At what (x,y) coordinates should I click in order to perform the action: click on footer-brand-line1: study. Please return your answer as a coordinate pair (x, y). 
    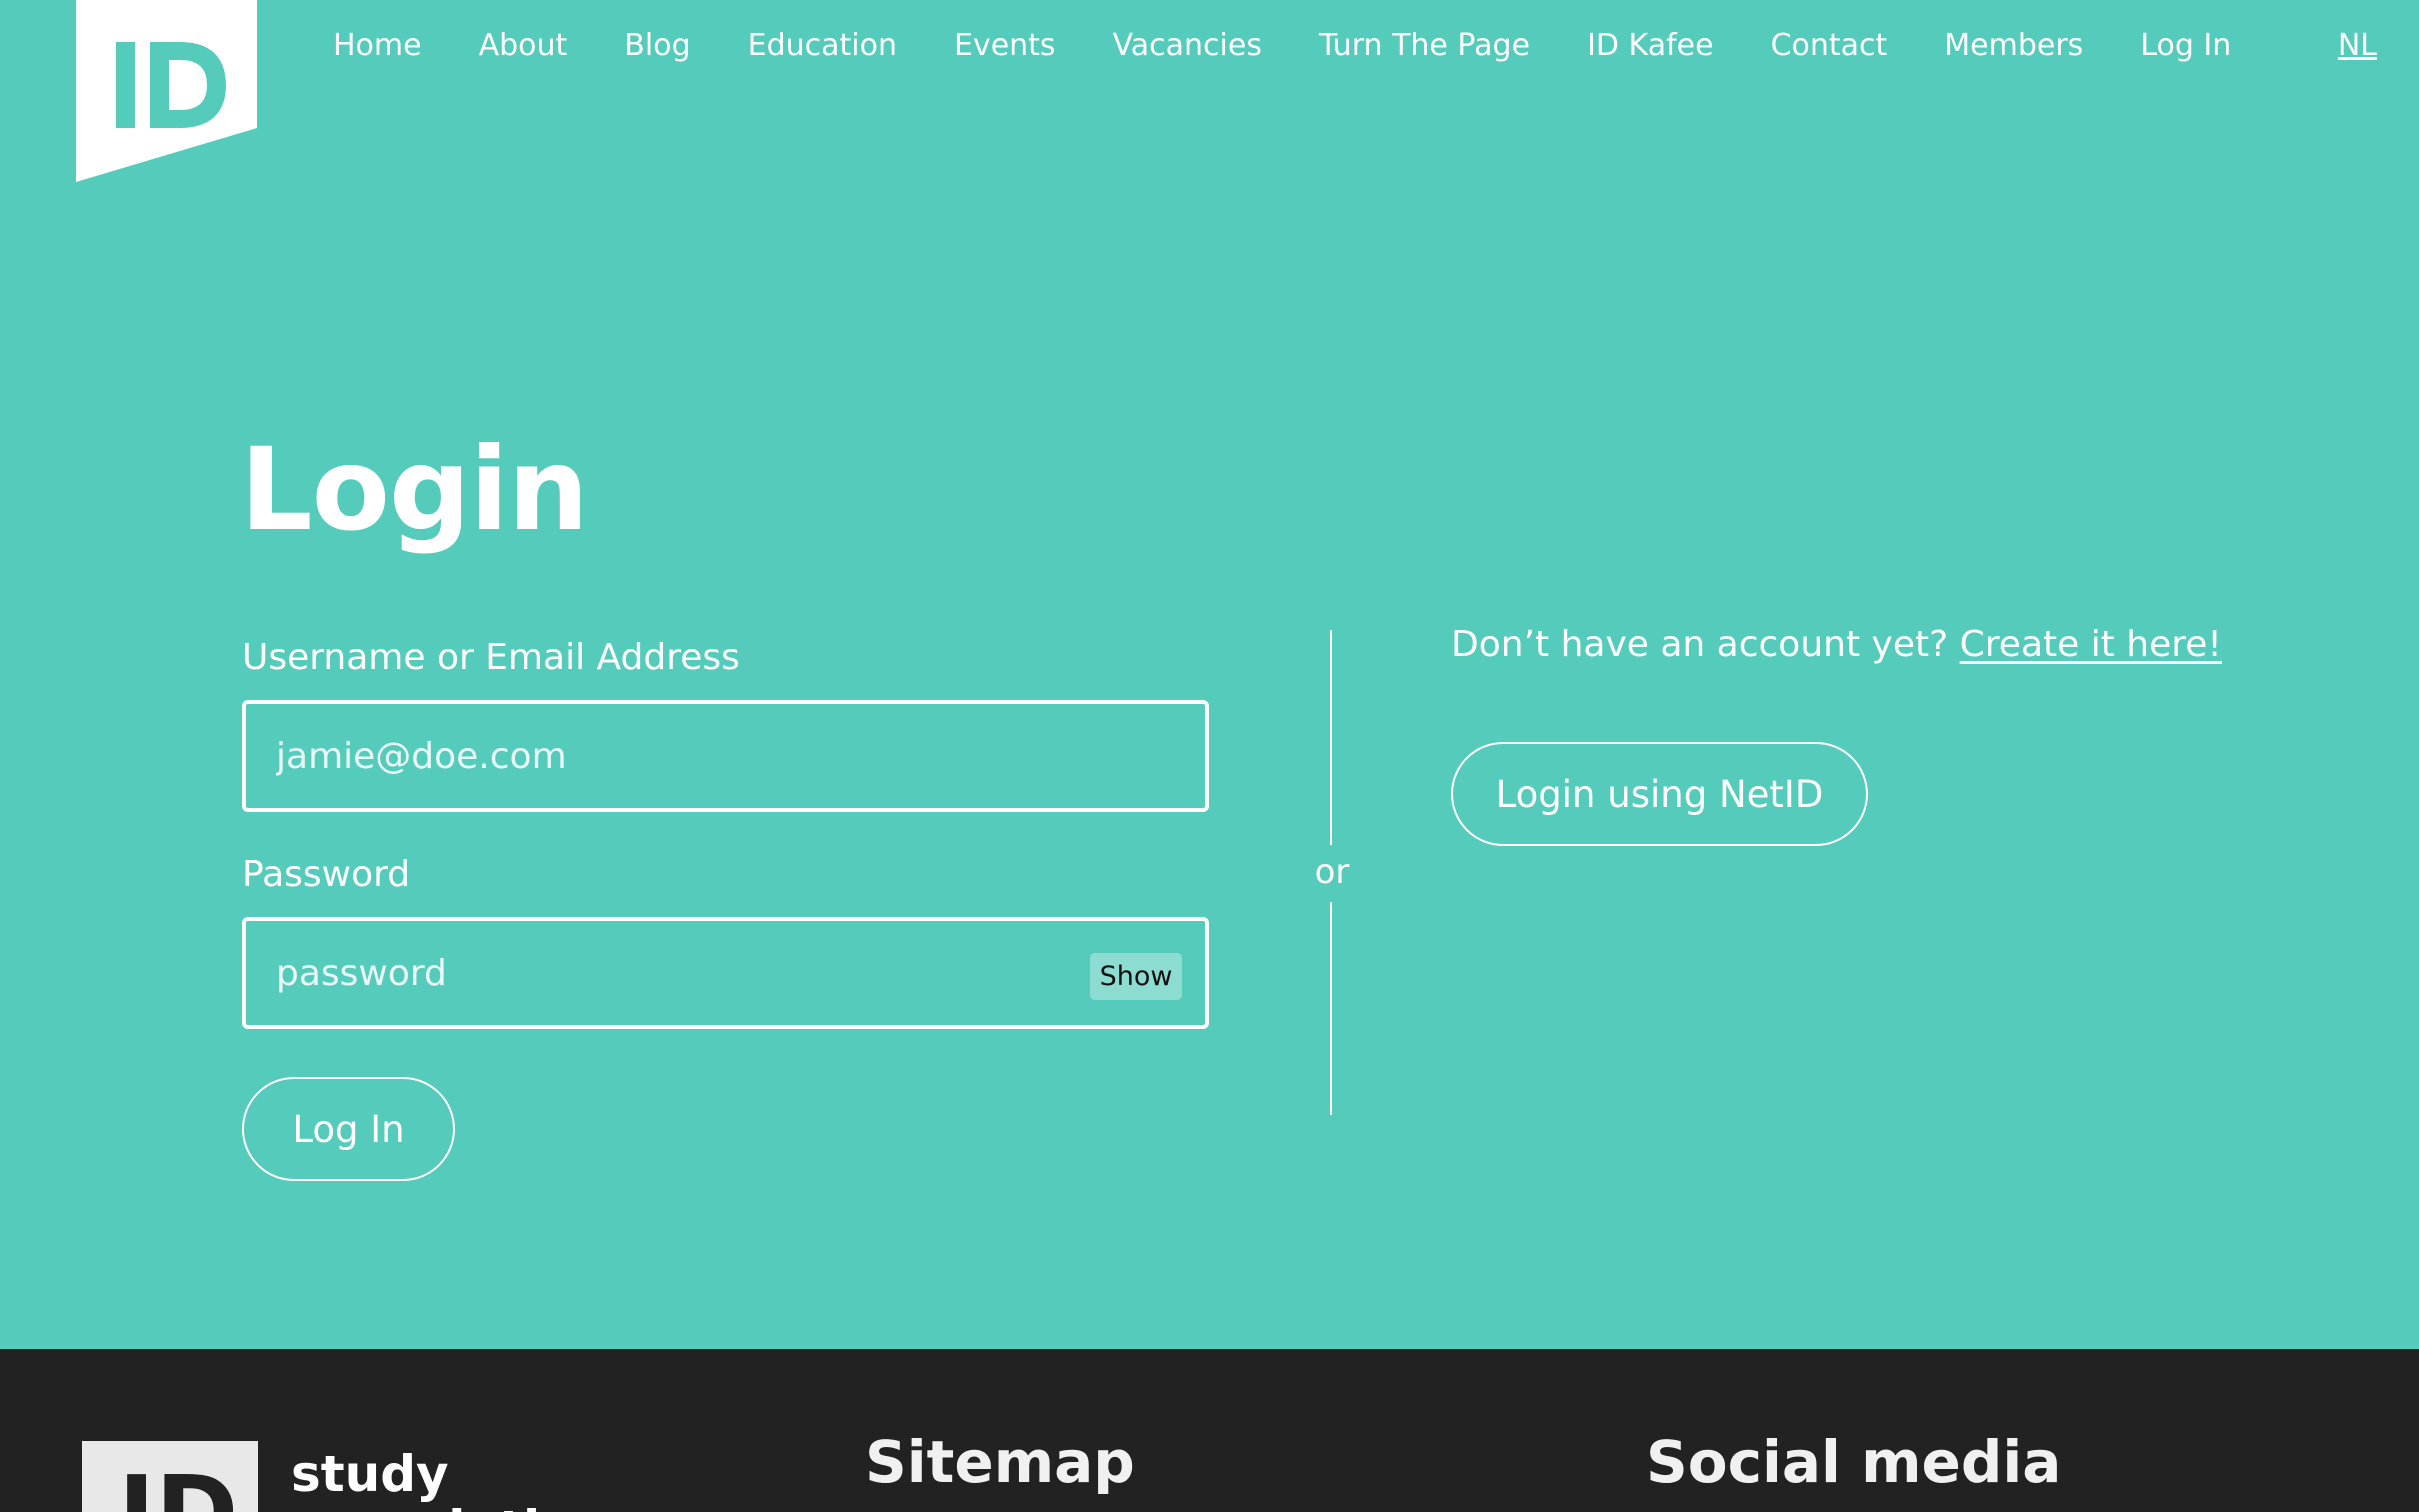
    Looking at the image, I should click on (370, 1474).